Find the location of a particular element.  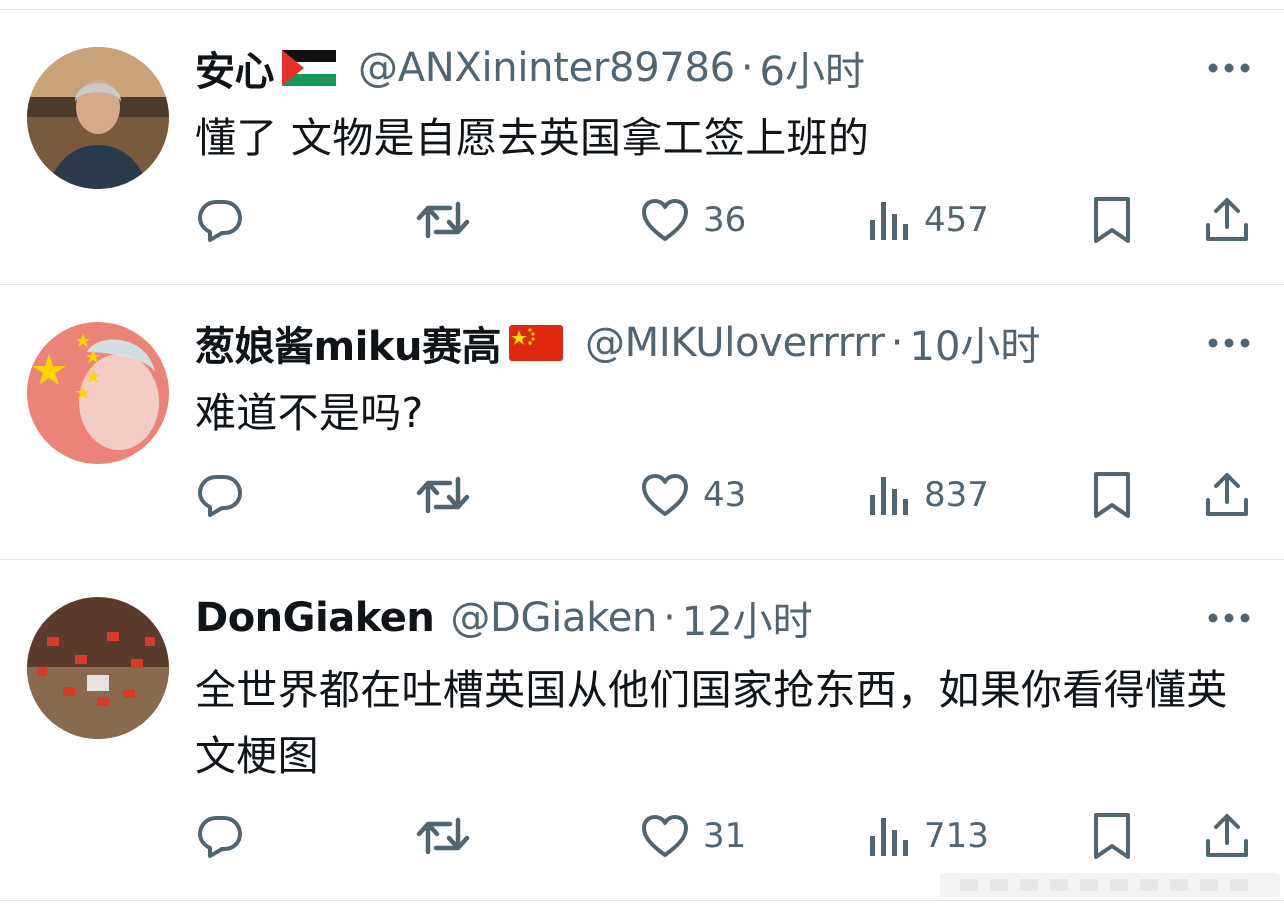

view-count: 457 is located at coordinates (956, 220).